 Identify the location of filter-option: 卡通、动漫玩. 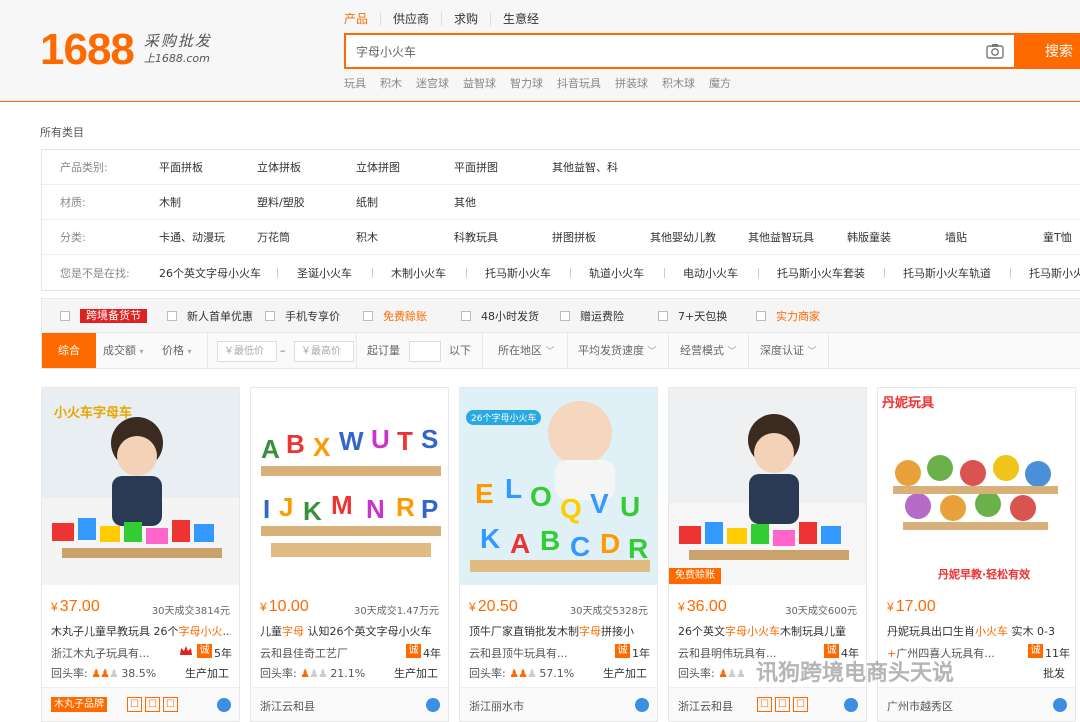
(192, 237).